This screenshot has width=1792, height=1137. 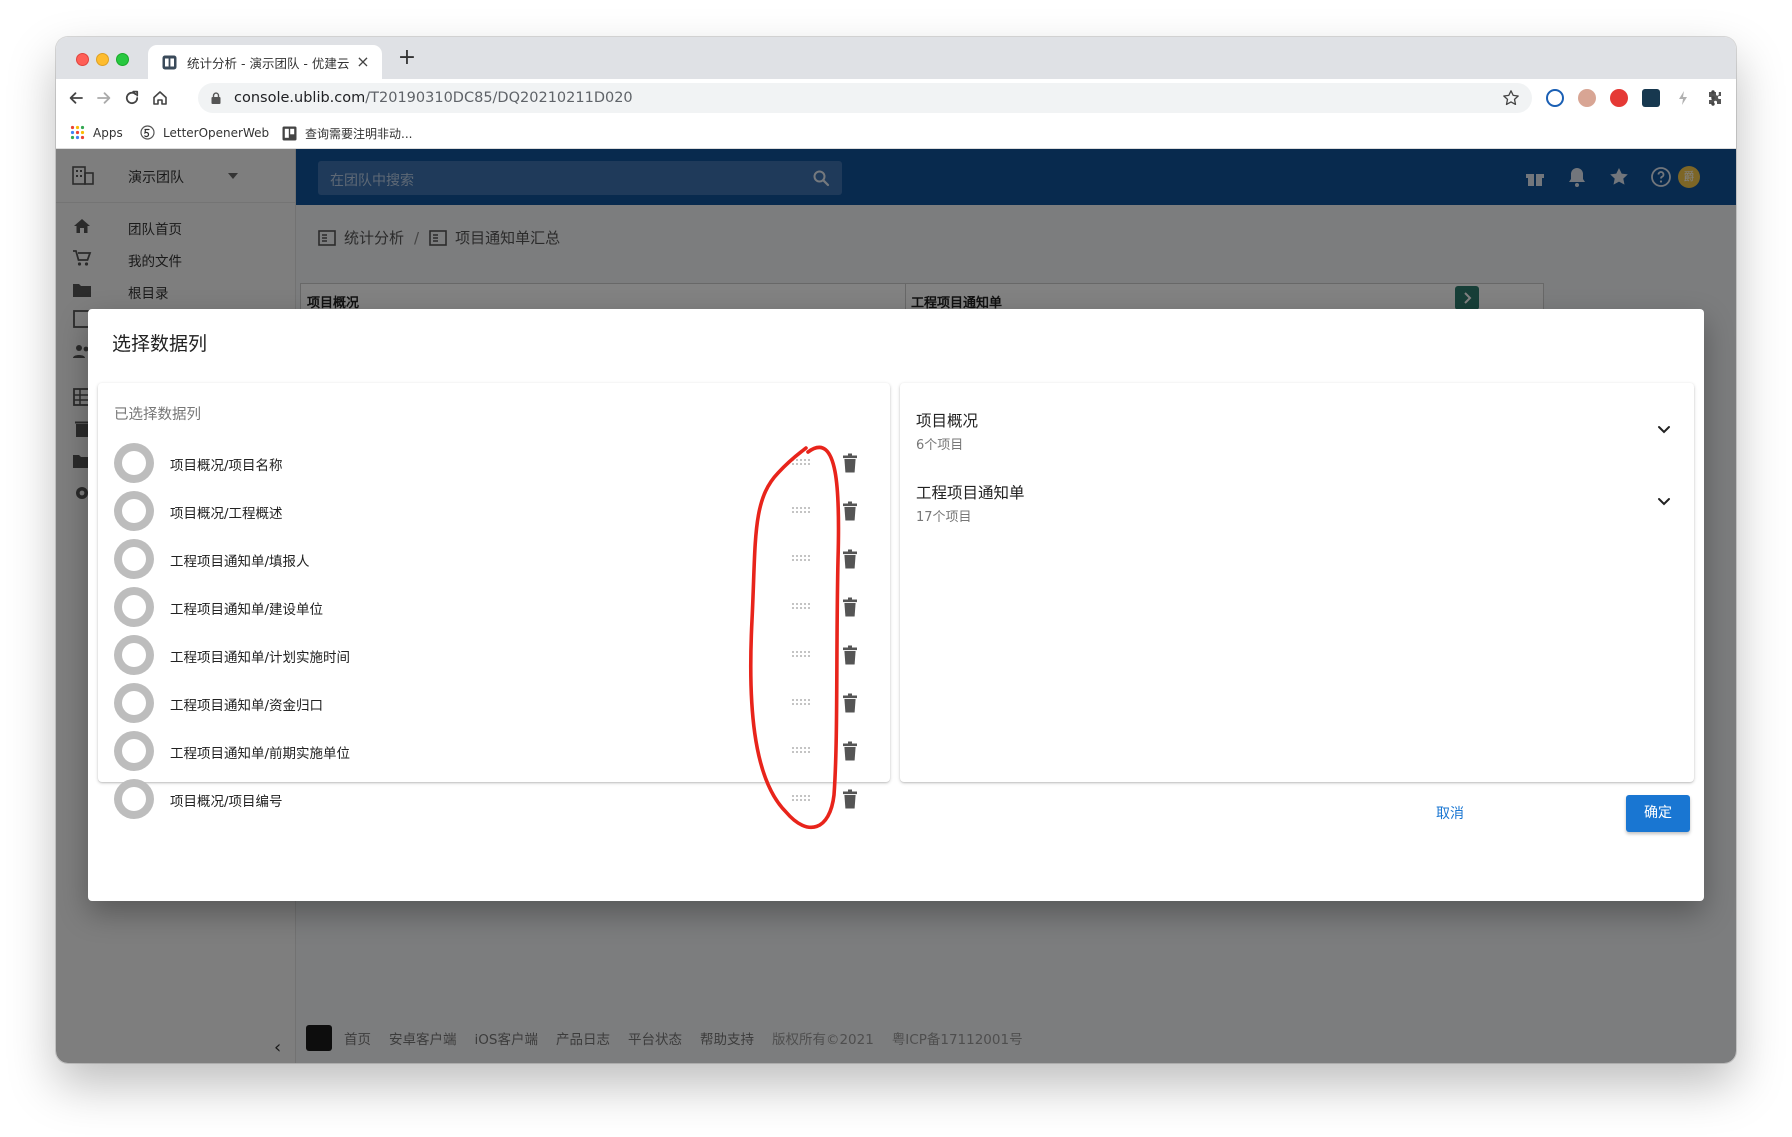 I want to click on bookmark-label: LetterOpenerWeb, so click(x=216, y=132).